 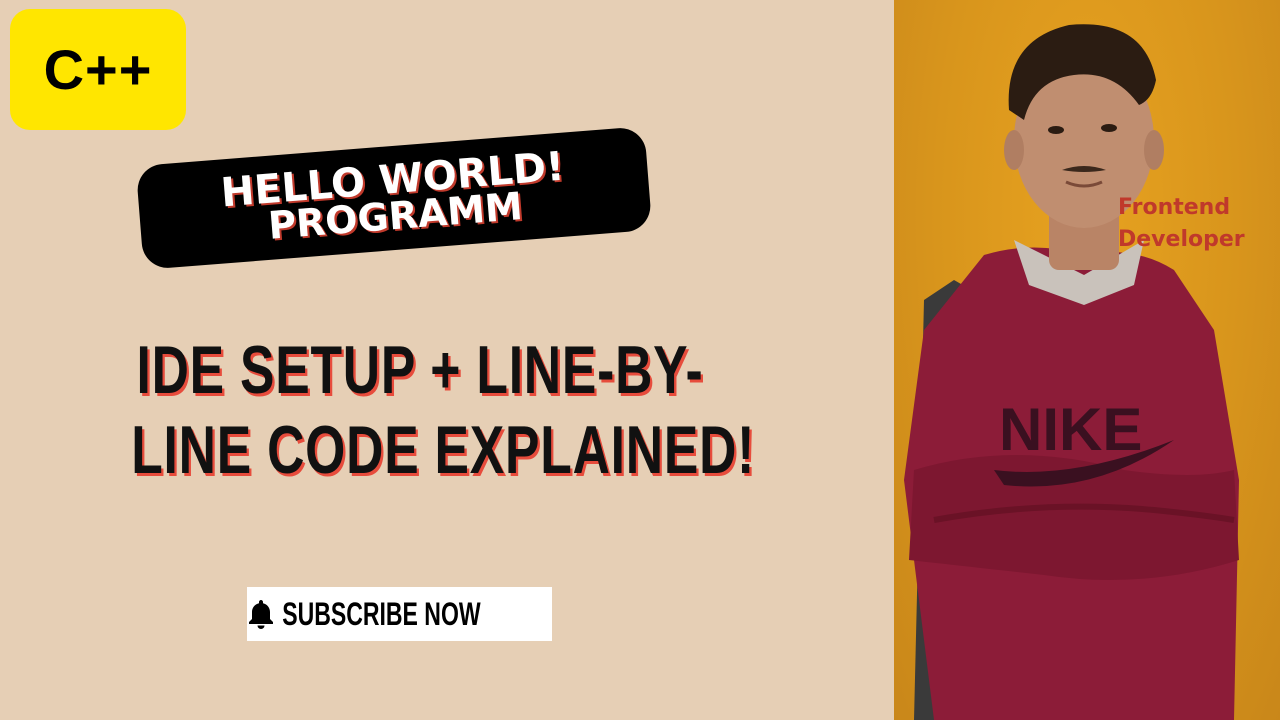 I want to click on subscribe-button: SUBSCRIBE NOW, so click(x=399, y=614).